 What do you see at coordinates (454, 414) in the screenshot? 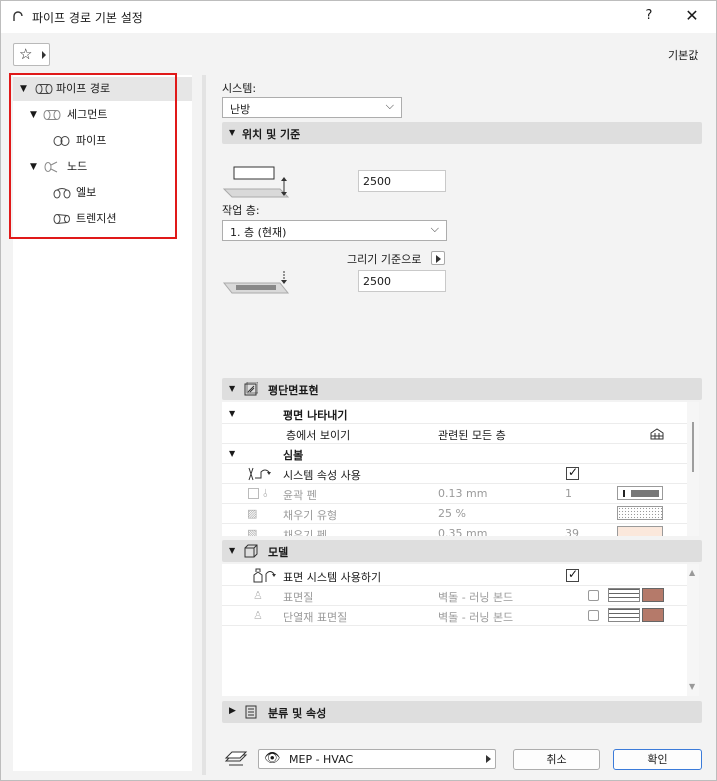
I see `group-row: ▼ 평면 나타내기` at bounding box center [454, 414].